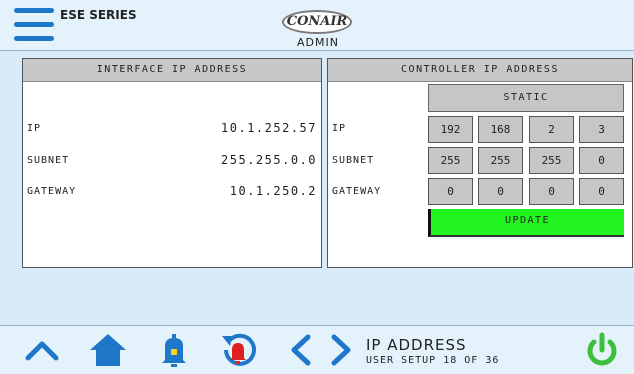  I want to click on controller-ip-label: IP, so click(339, 128).